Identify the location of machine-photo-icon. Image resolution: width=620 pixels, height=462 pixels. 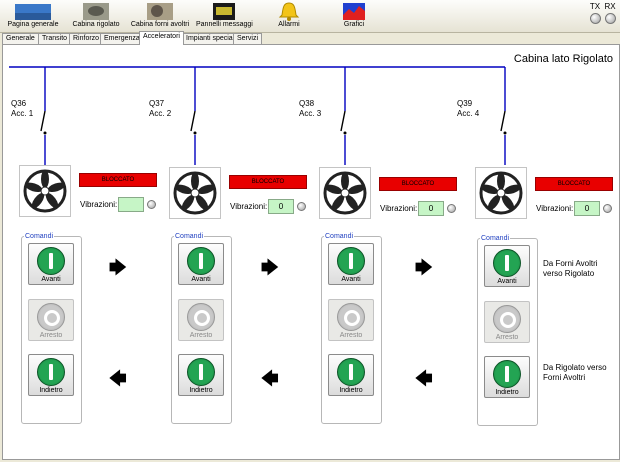
(96, 11).